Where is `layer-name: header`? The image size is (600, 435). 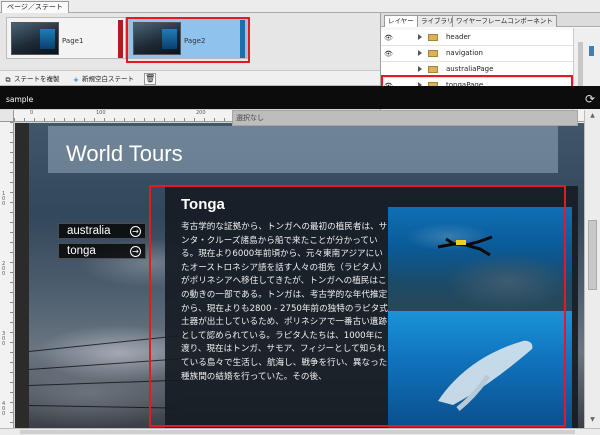
layer-name: header is located at coordinates (458, 37).